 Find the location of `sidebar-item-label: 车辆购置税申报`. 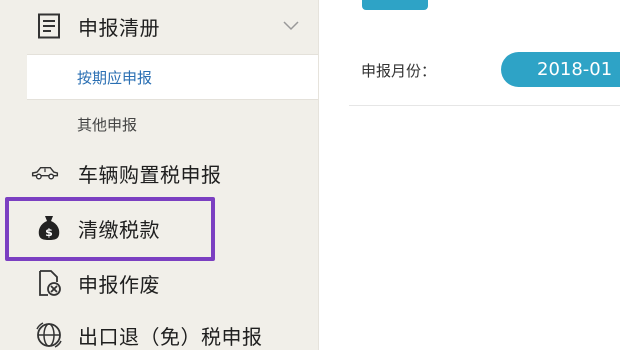

sidebar-item-label: 车辆购置税申报 is located at coordinates (150, 174).